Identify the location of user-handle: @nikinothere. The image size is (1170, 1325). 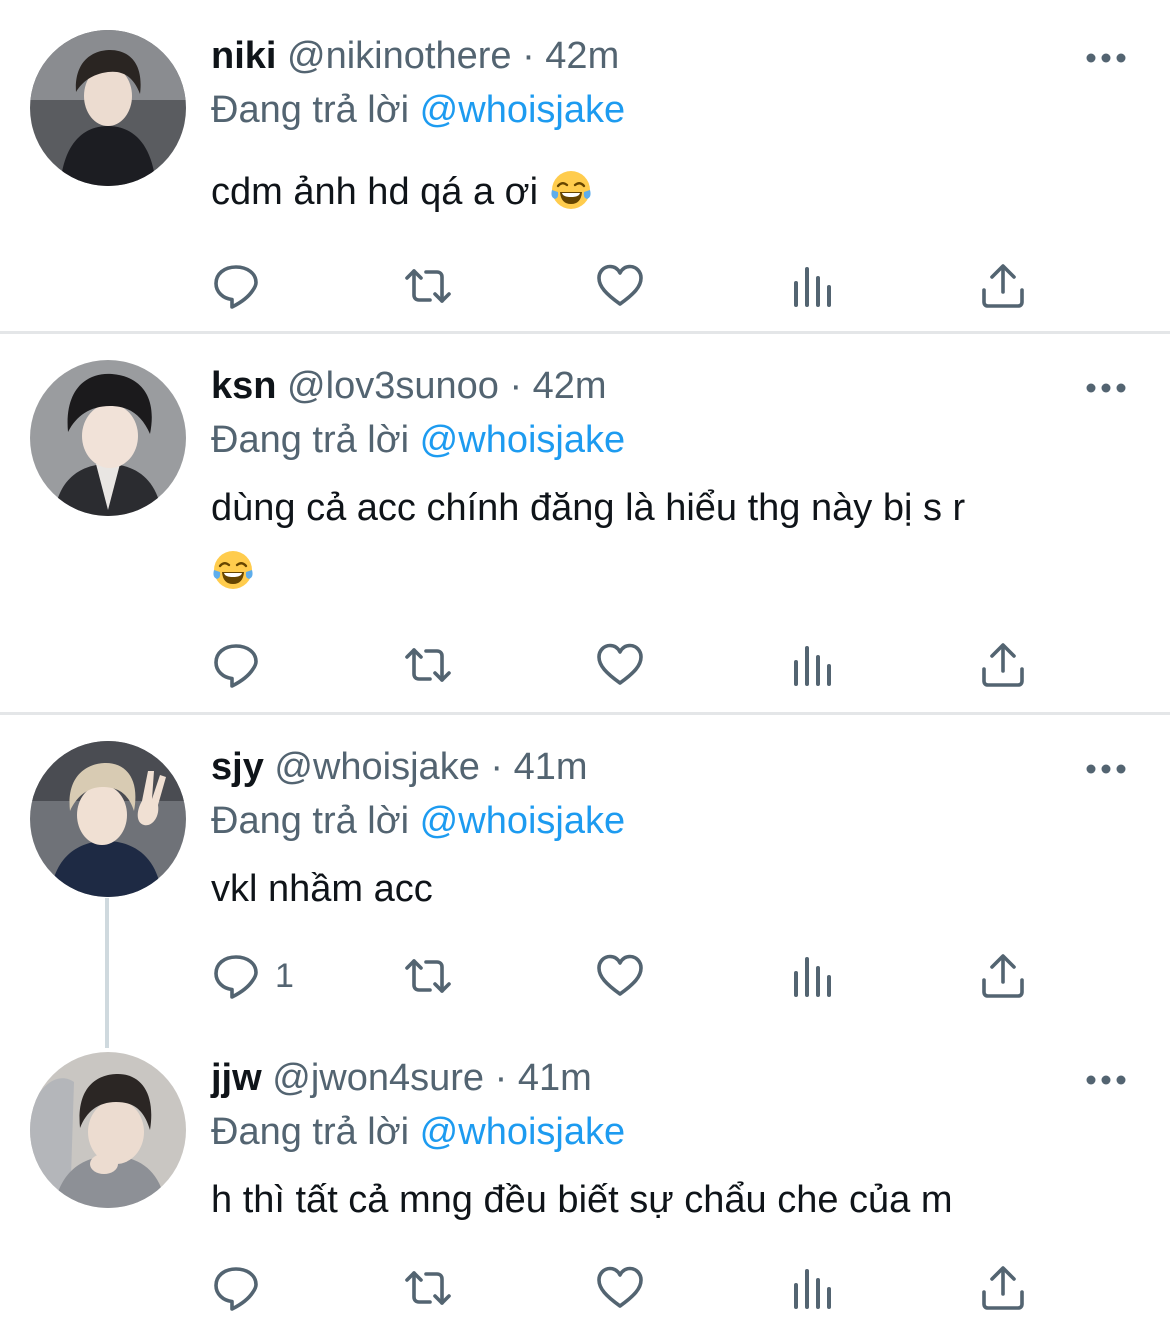
(399, 56).